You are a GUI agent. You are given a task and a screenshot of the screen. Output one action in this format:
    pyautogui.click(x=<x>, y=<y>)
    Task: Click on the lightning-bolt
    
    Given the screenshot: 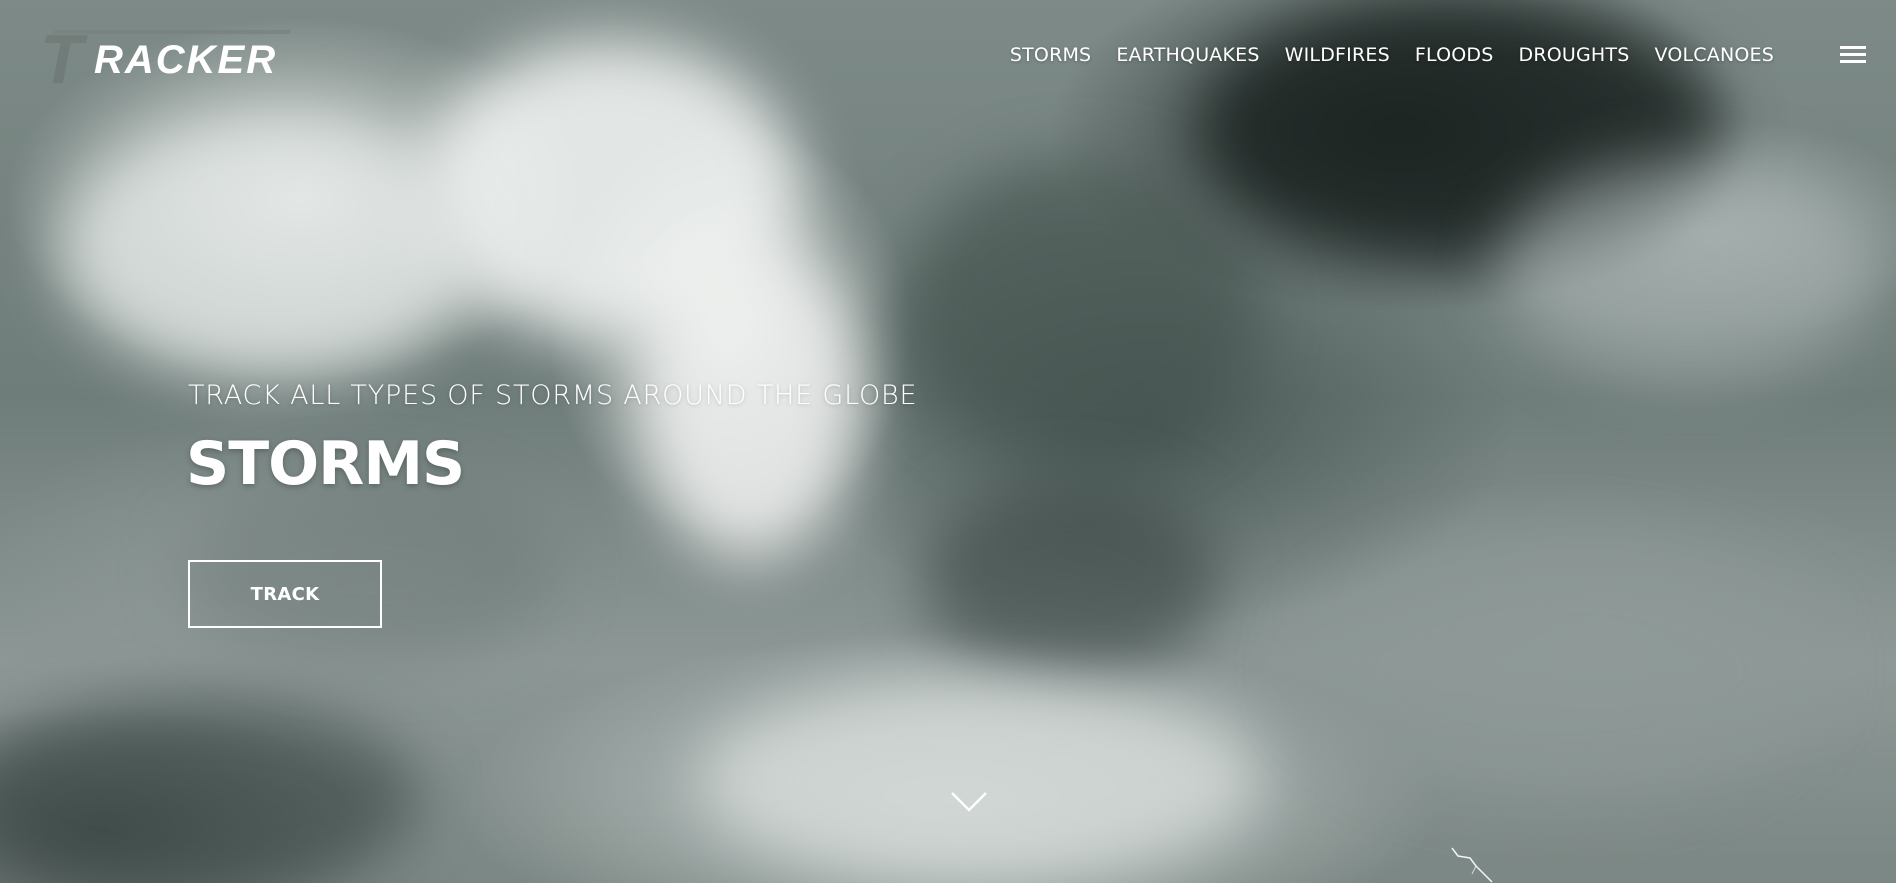 What is the action you would take?
    pyautogui.click(x=1472, y=865)
    